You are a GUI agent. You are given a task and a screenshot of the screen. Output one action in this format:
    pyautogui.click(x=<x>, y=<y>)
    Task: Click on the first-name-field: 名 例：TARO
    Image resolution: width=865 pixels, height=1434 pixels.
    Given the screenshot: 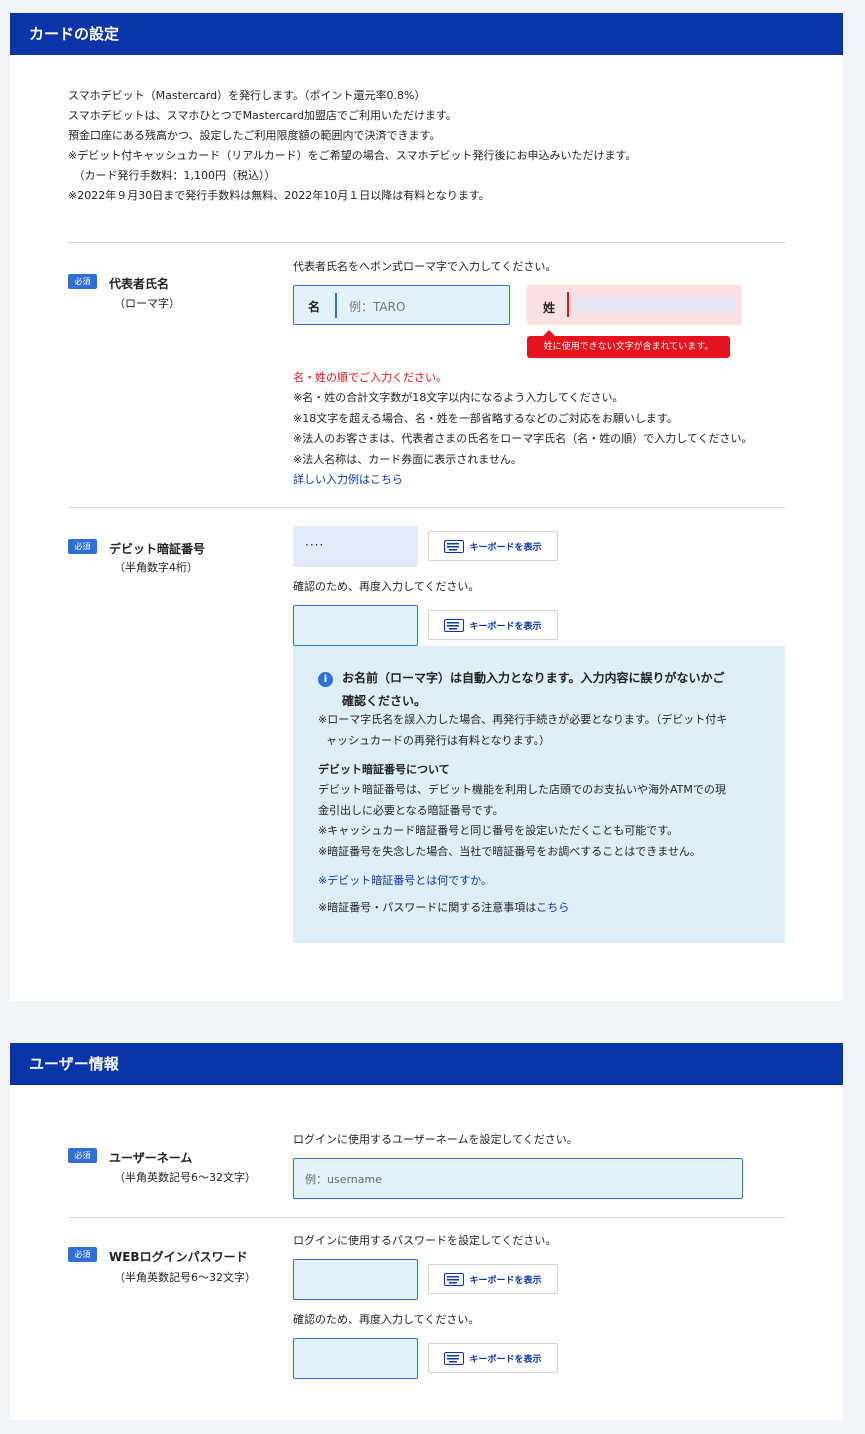 What is the action you would take?
    pyautogui.click(x=401, y=305)
    